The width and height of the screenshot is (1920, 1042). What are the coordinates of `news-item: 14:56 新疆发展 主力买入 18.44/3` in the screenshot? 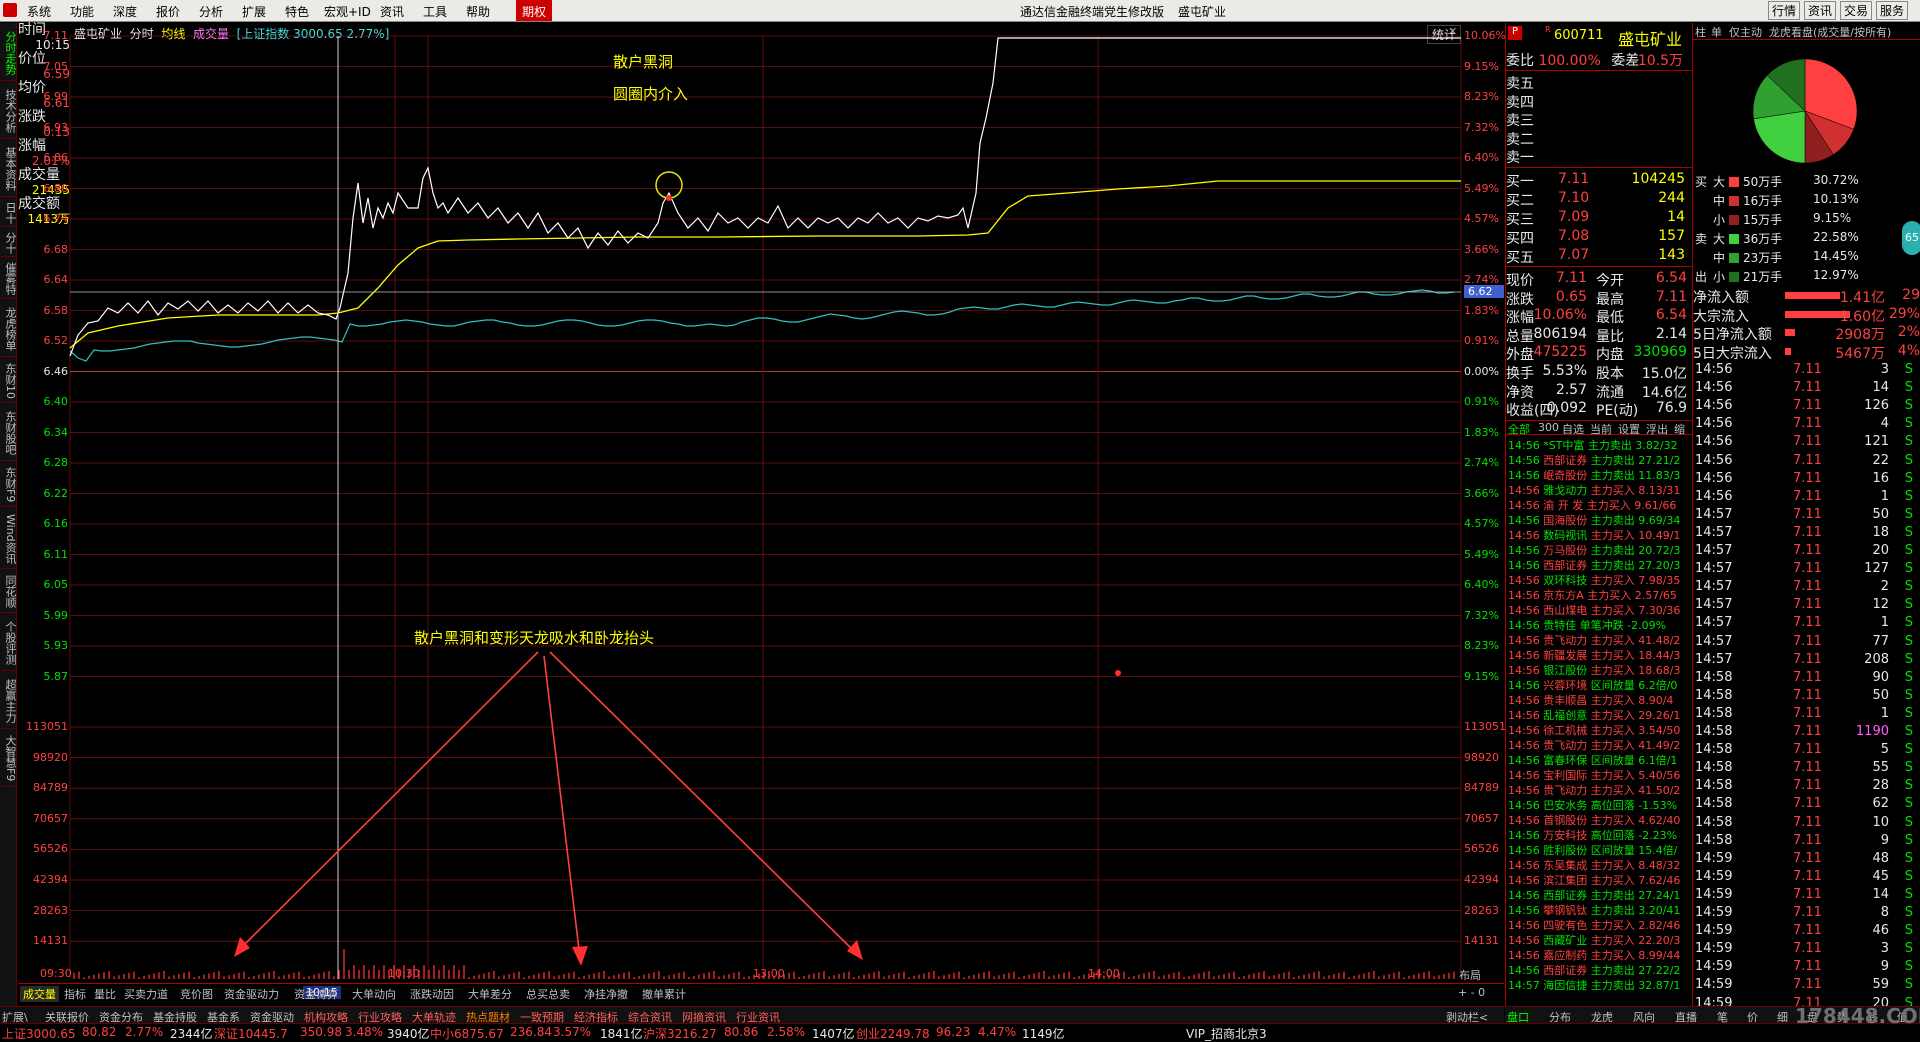 It's located at (1599, 654).